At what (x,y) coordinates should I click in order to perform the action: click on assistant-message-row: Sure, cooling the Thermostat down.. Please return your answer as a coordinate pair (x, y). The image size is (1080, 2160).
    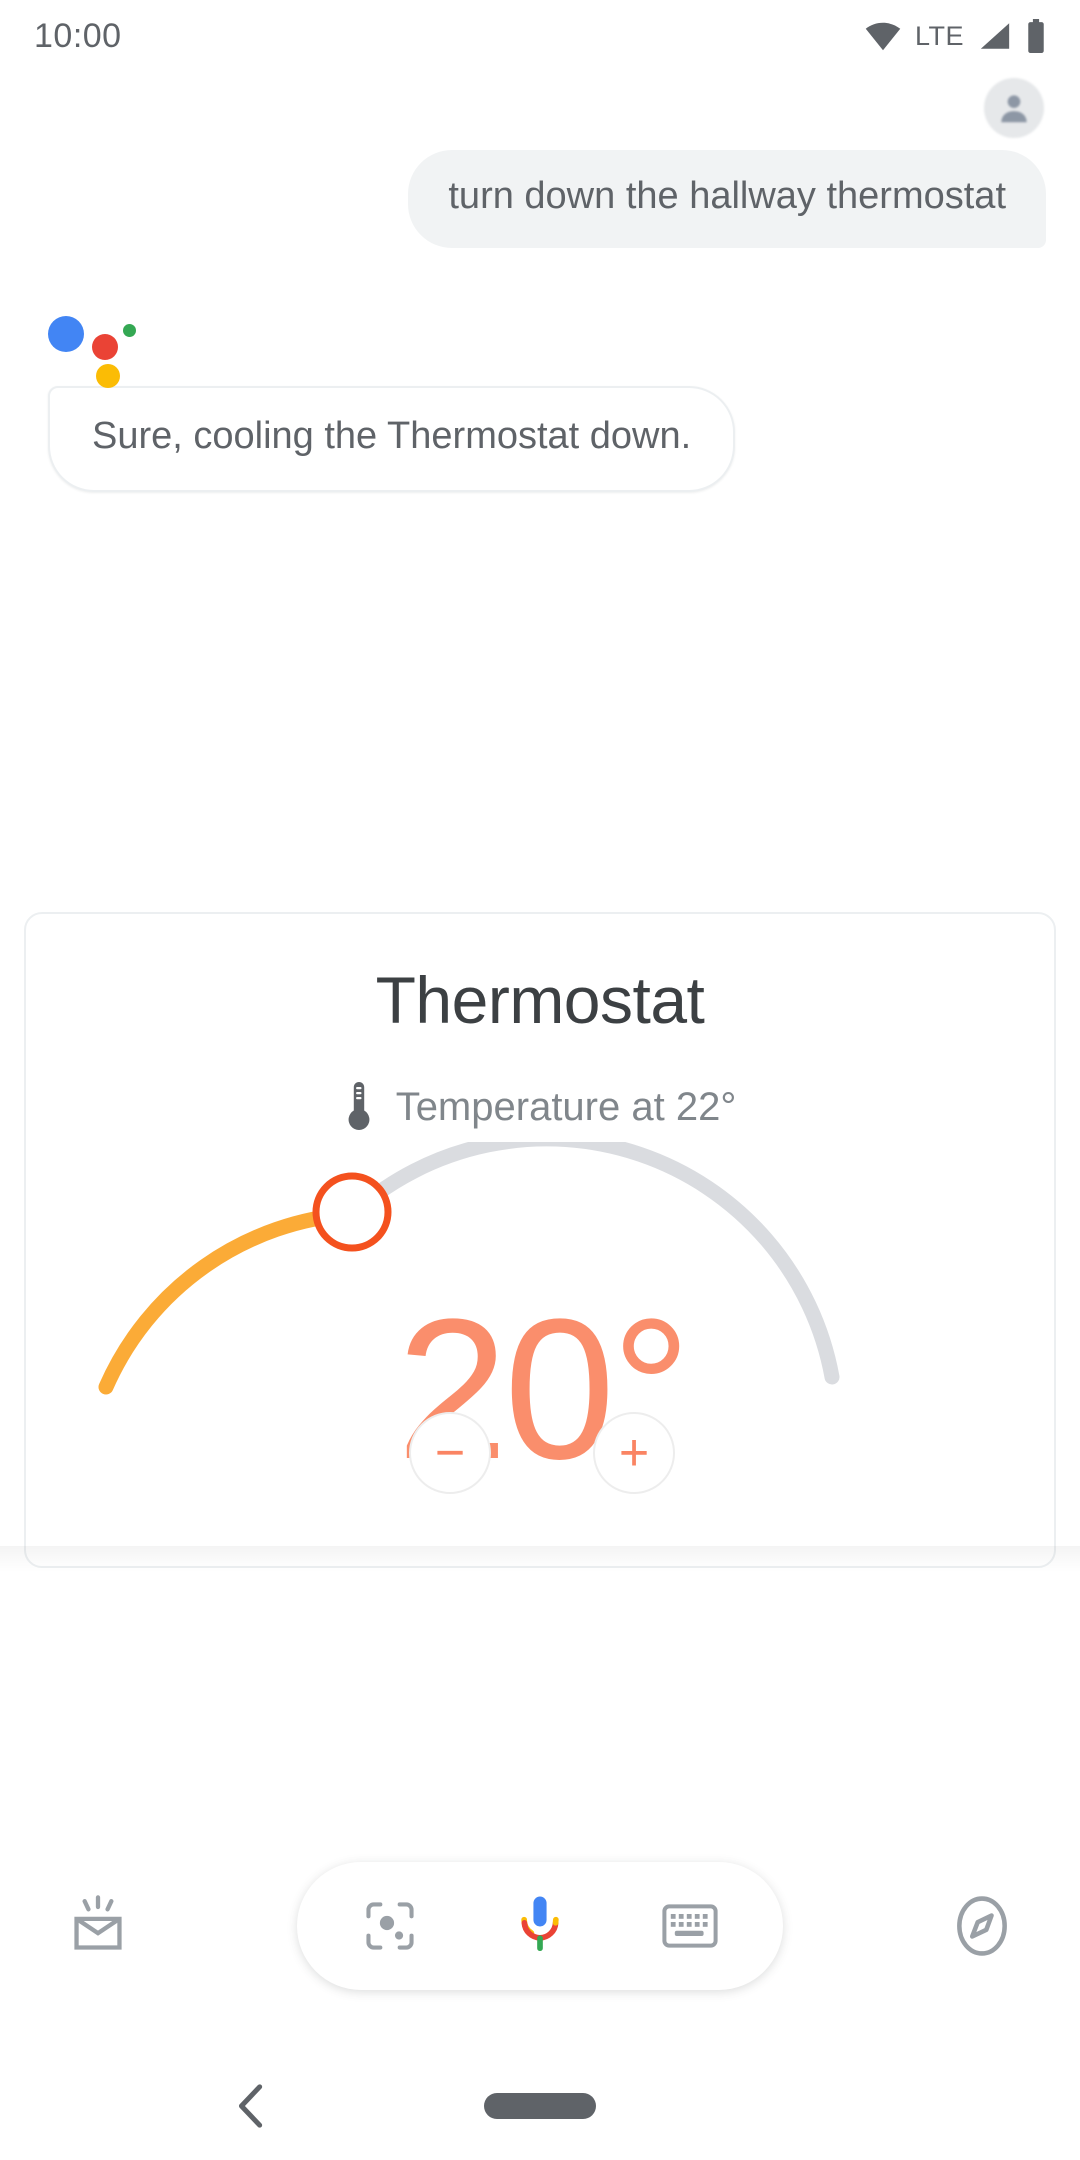
    Looking at the image, I should click on (564, 438).